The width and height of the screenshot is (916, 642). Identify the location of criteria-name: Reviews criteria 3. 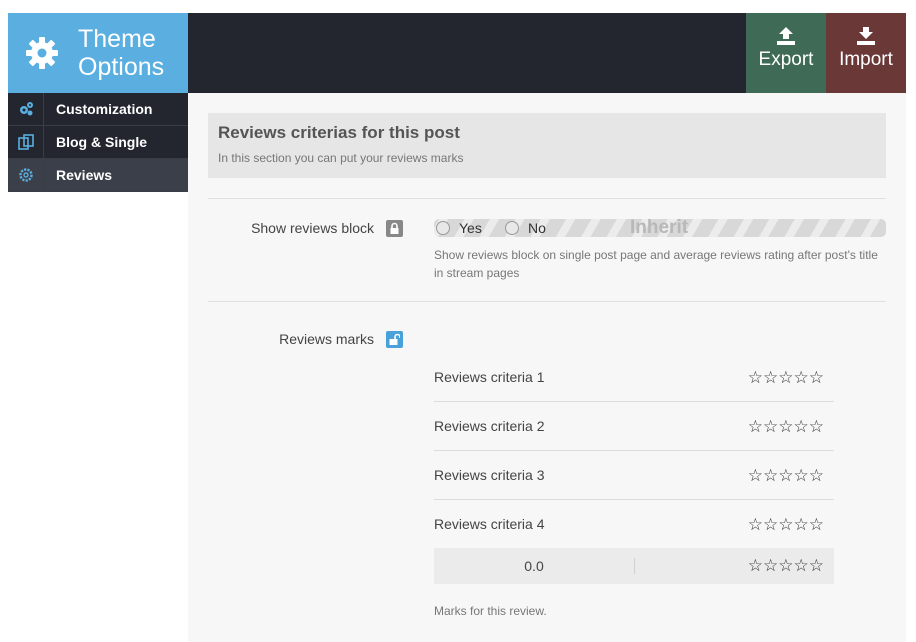
(489, 475).